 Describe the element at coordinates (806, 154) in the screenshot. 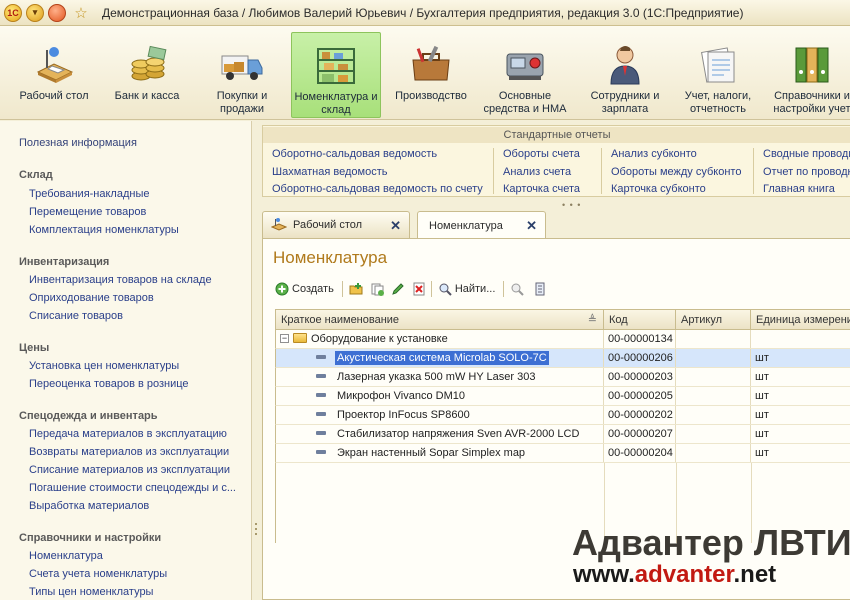

I see `report-link: Сводные проводки` at that location.